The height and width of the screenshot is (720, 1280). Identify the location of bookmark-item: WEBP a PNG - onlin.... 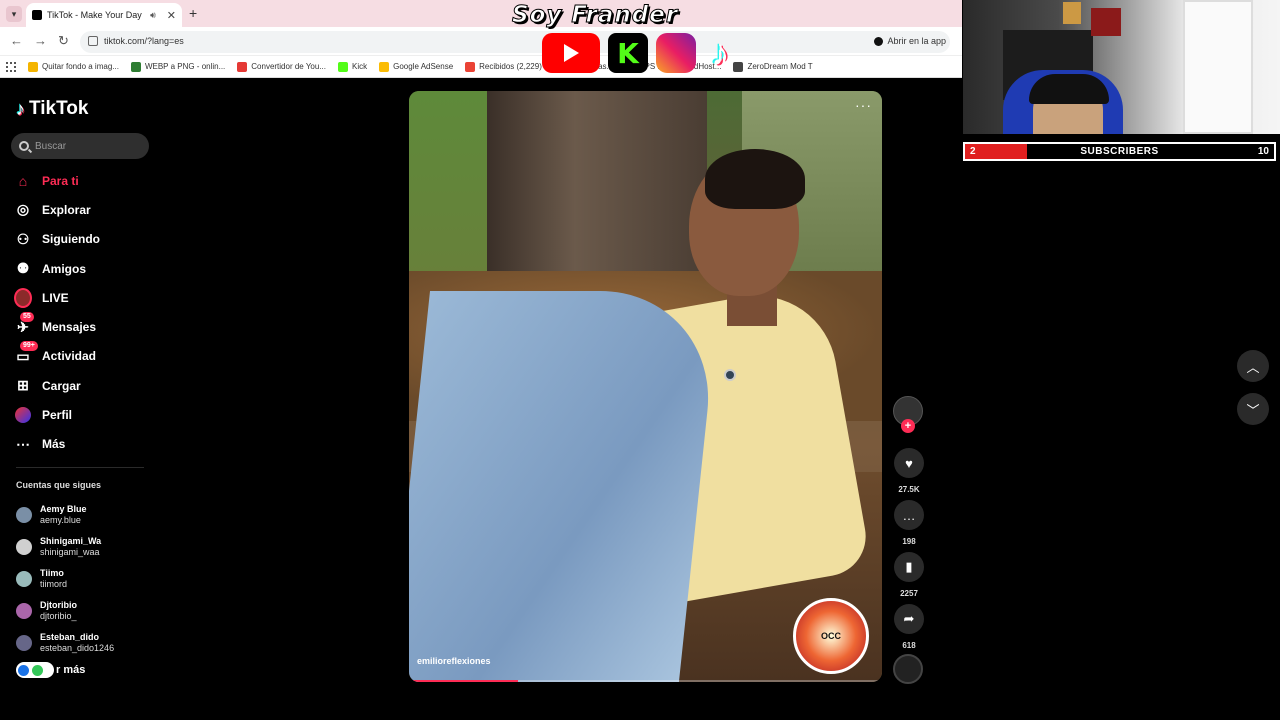
(178, 66).